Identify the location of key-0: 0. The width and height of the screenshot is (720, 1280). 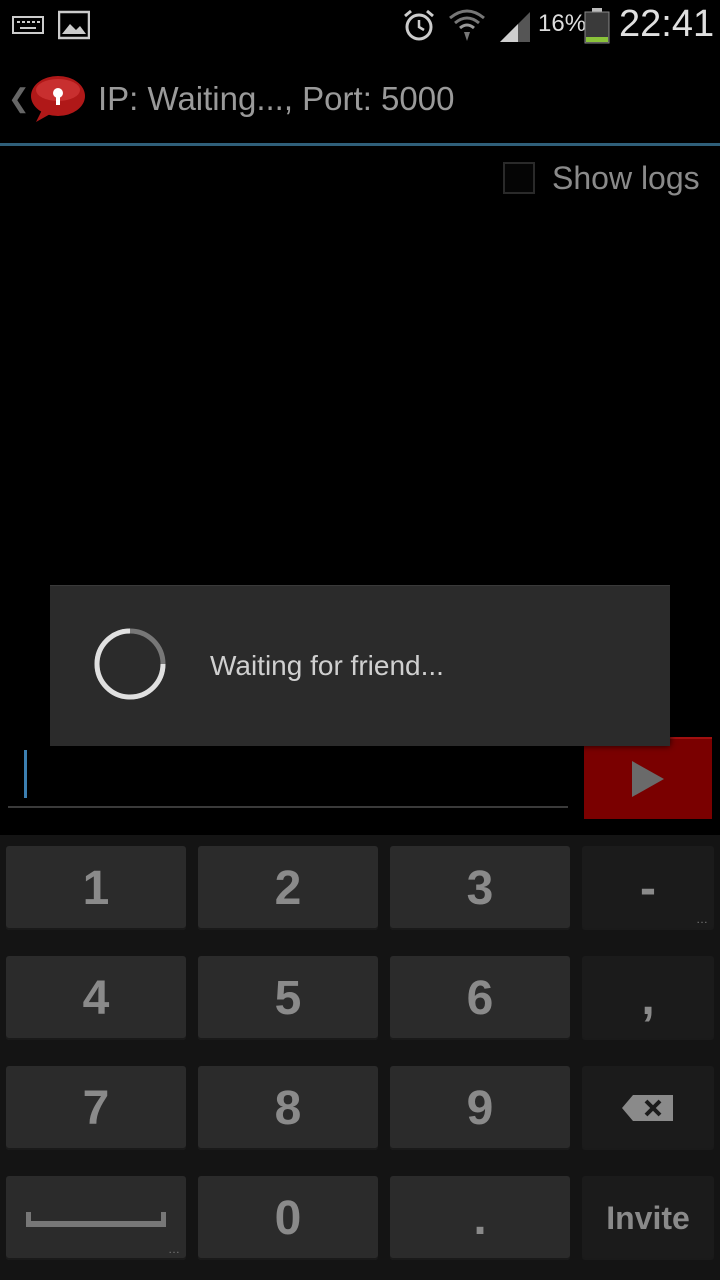
(288, 1218).